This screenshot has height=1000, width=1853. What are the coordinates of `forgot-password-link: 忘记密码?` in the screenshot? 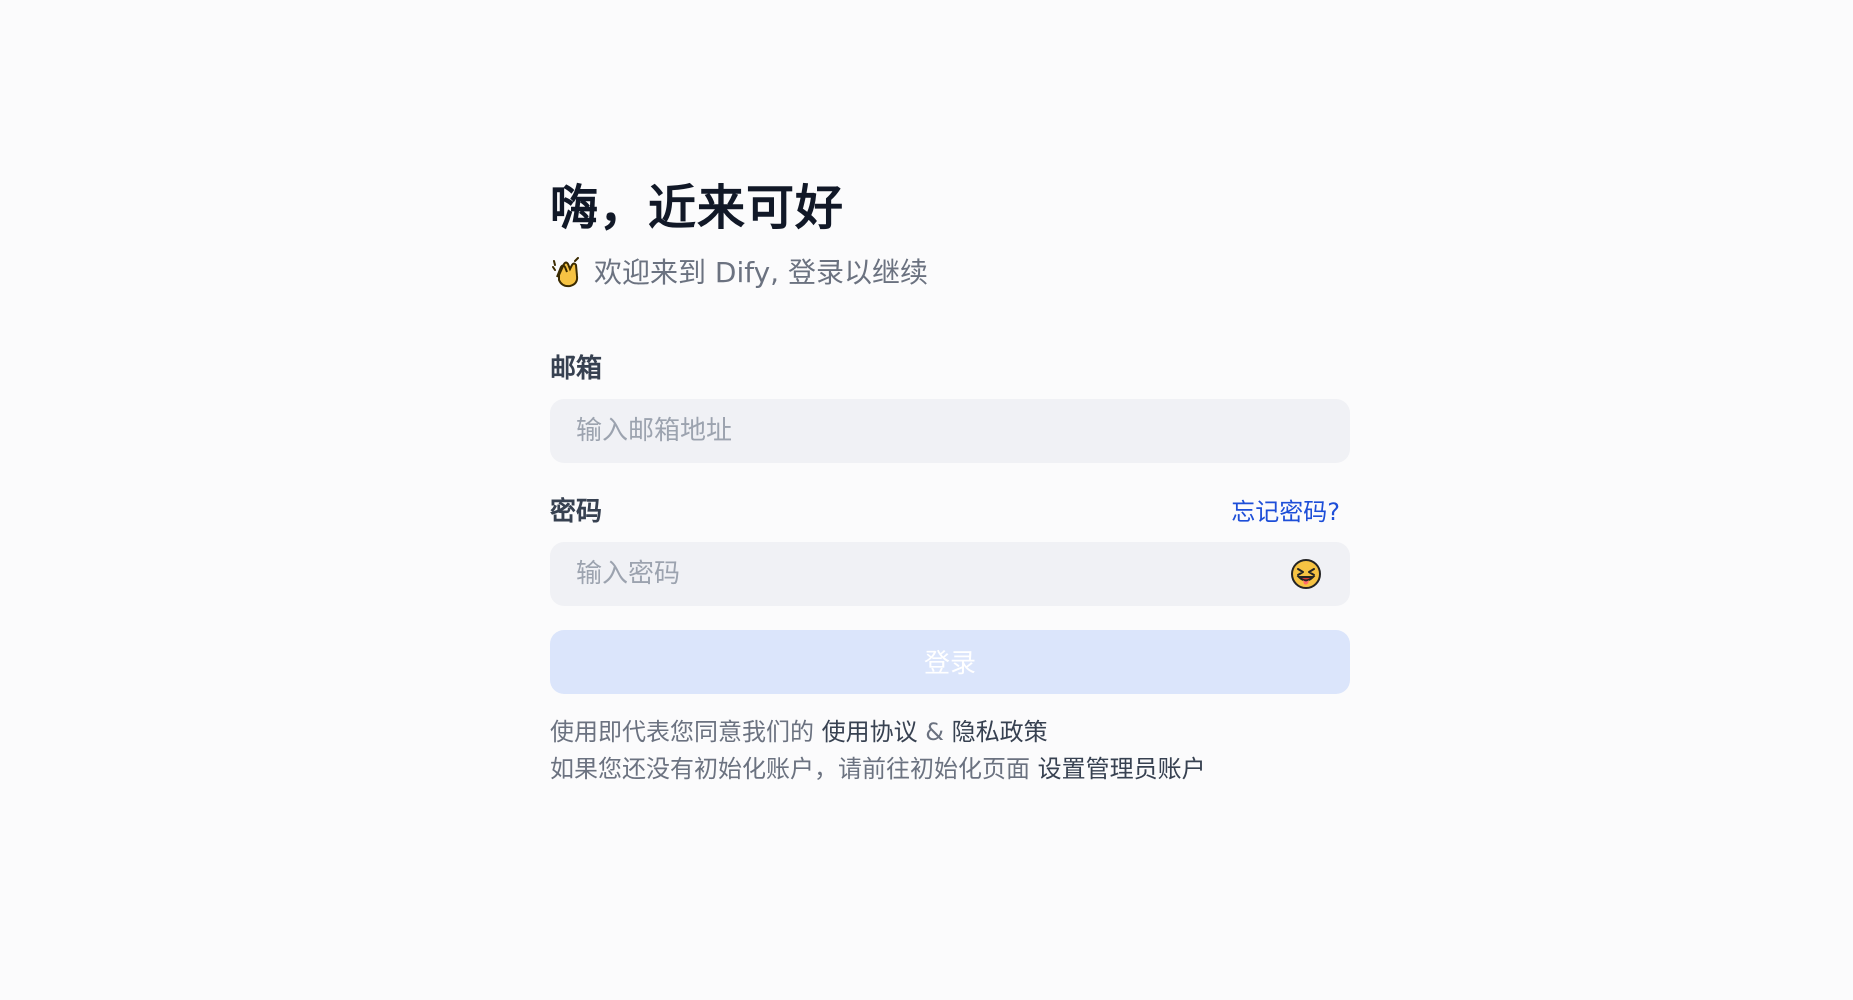 It's located at (1285, 509).